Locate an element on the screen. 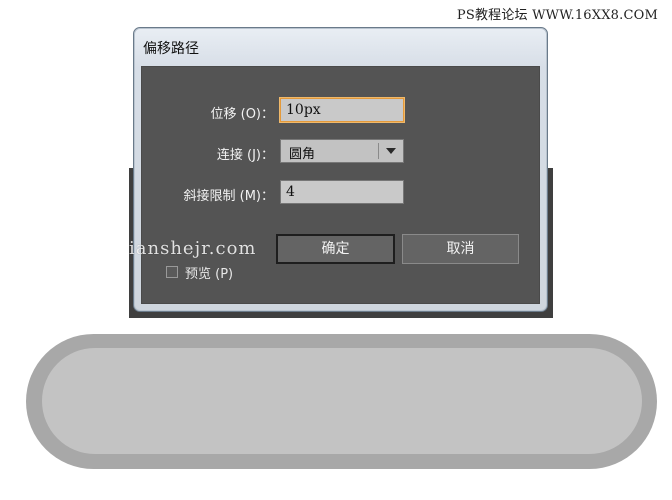 This screenshot has height=500, width=672. preview-checkbox is located at coordinates (172, 272).